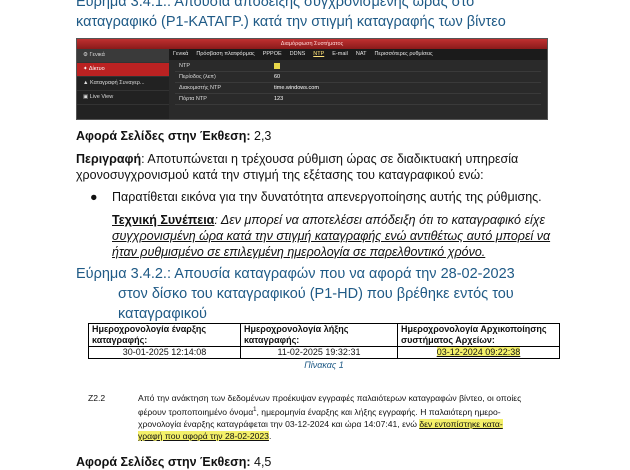 Image resolution: width=630 pixels, height=470 pixels. What do you see at coordinates (340, 54) in the screenshot?
I see `screenshot-tab: E-mail` at bounding box center [340, 54].